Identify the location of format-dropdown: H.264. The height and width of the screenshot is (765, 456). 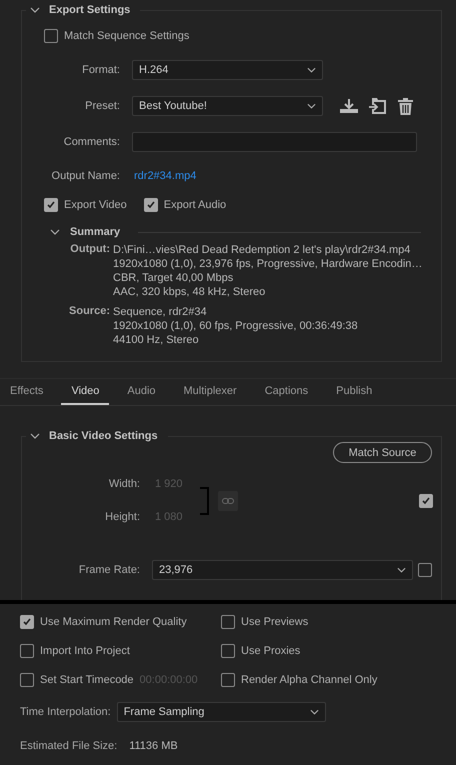
(227, 70).